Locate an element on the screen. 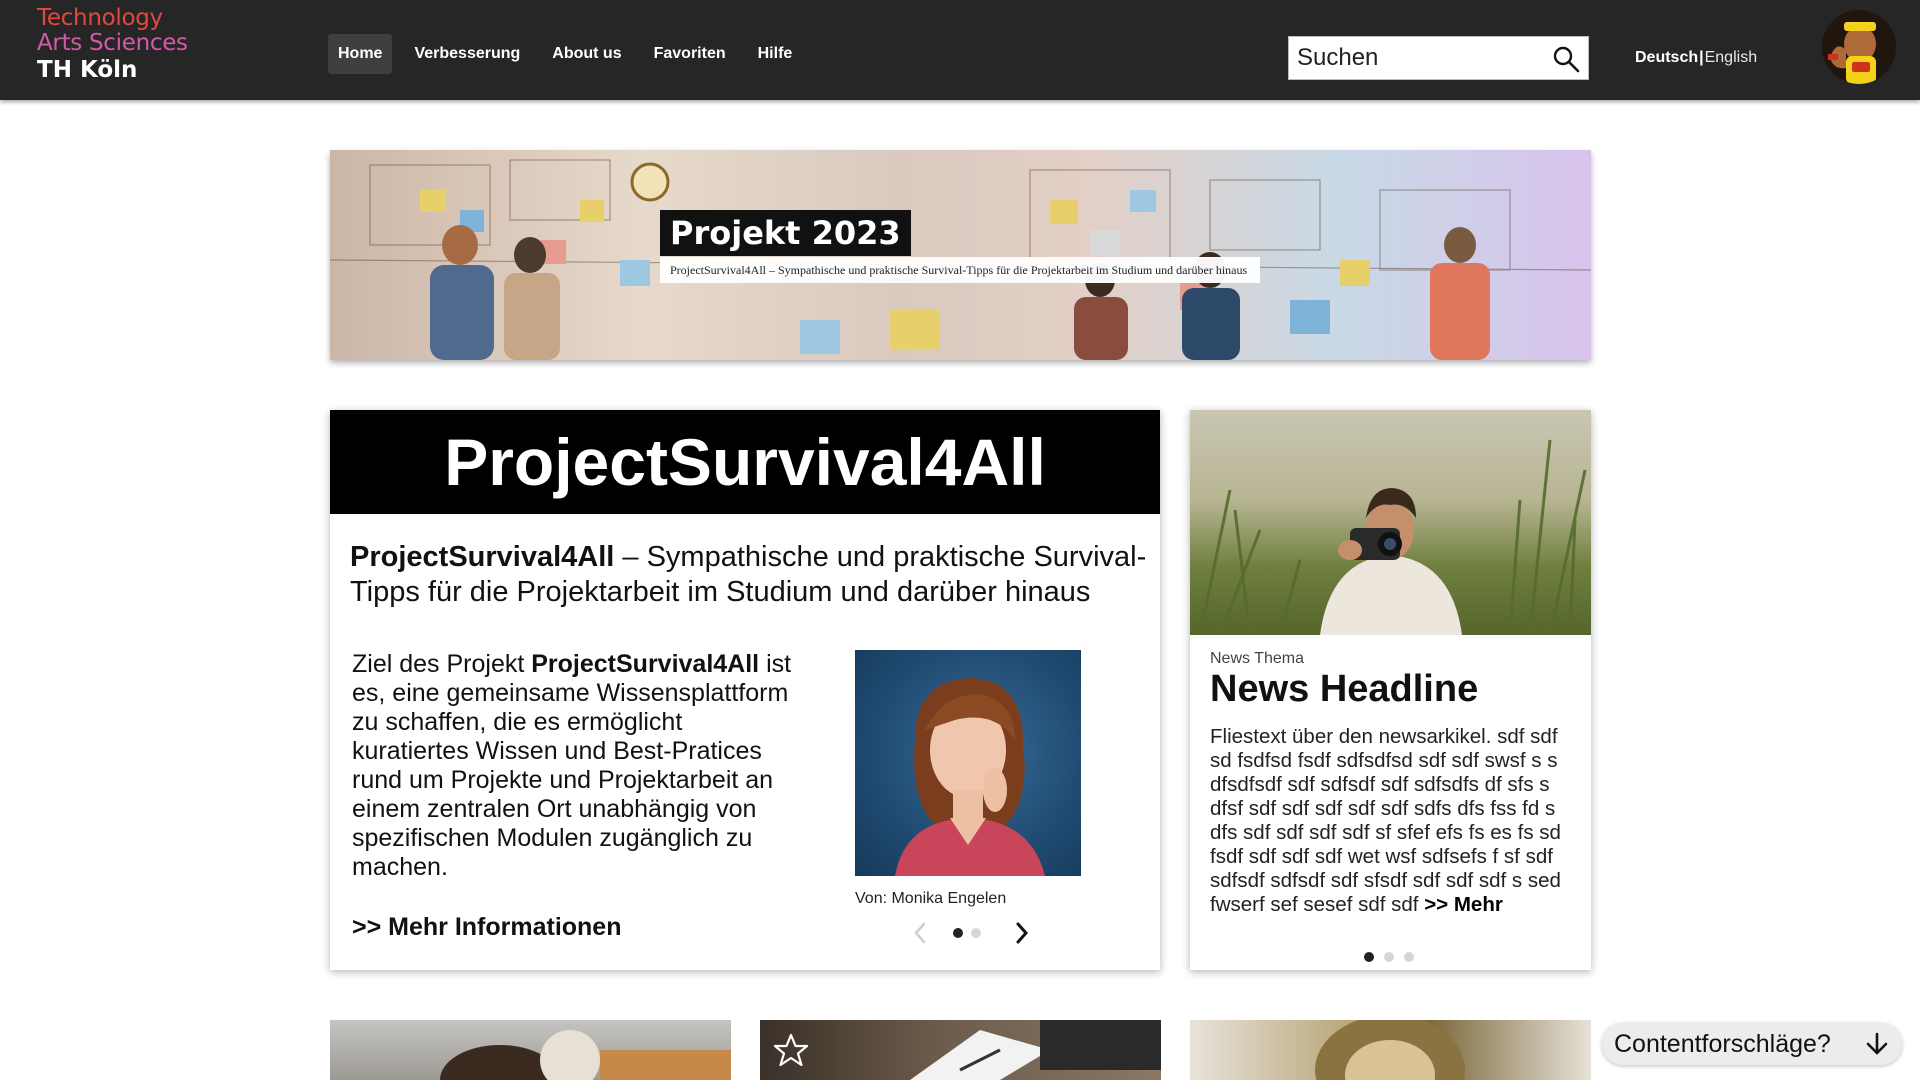  portrait-illustration is located at coordinates (970, 777).